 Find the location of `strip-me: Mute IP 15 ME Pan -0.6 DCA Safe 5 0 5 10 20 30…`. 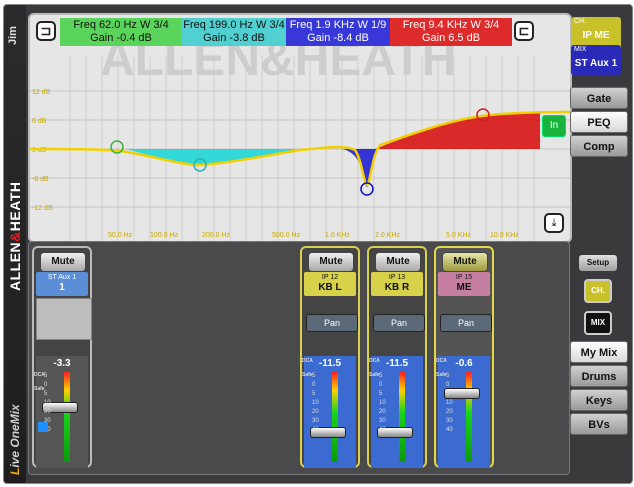

strip-me: Mute IP 15 ME Pan -0.6 DCA Safe 5 0 5 10 20 30… is located at coordinates (464, 357).